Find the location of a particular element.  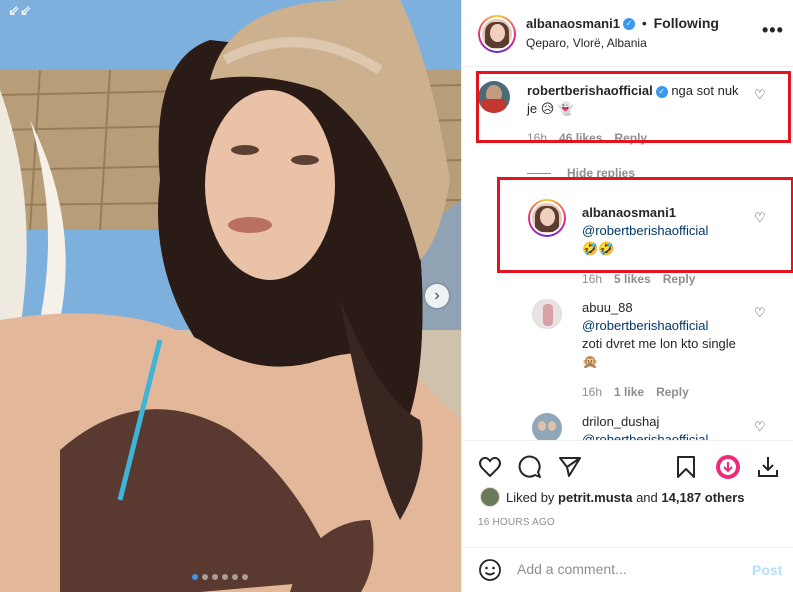

comment-input is located at coordinates (627, 569).